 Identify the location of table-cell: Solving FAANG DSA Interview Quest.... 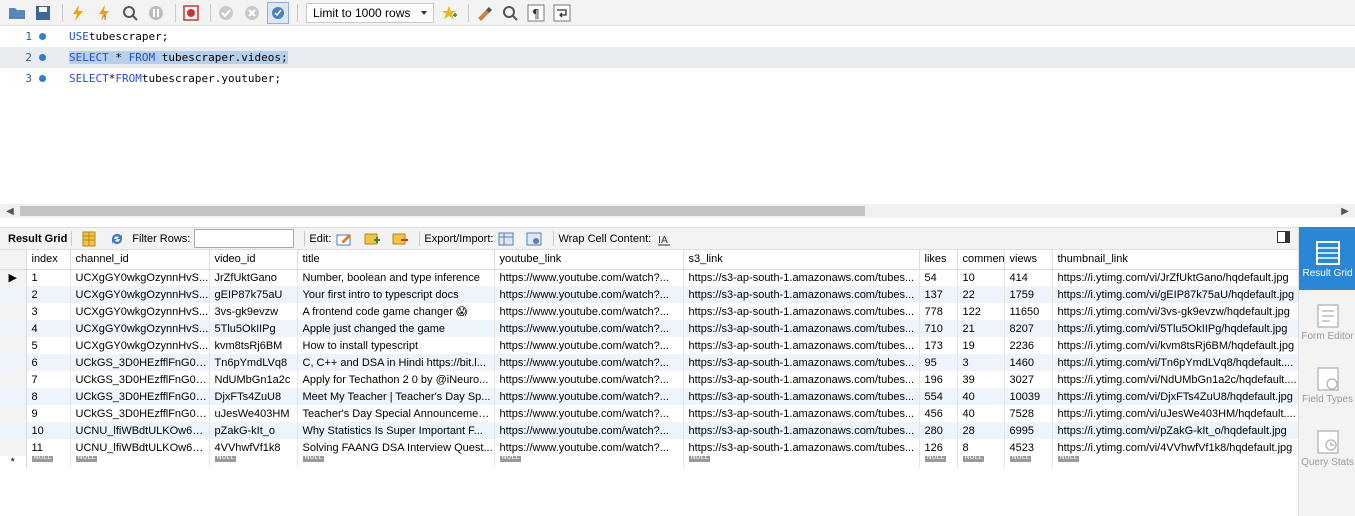
(396, 447).